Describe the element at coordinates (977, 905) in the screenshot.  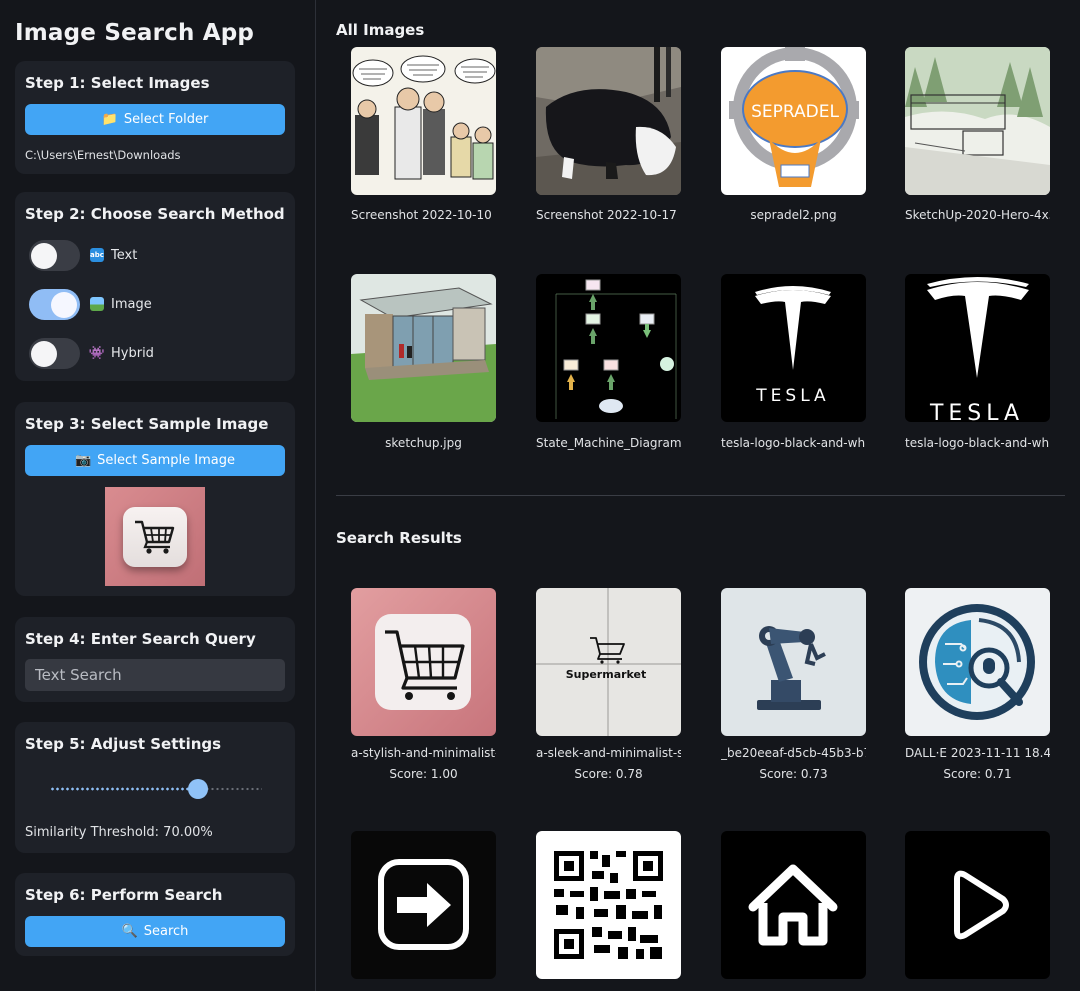
I see `result-thumbnail-play` at that location.